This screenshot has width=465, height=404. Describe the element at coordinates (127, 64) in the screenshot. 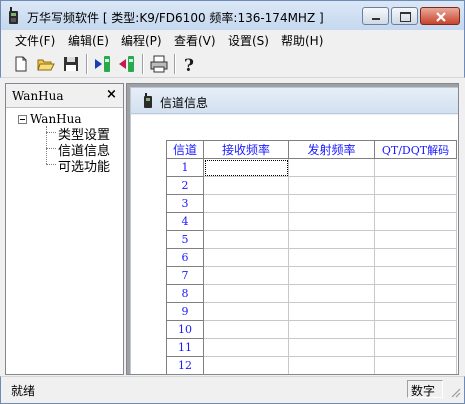

I see `write-to-radio-icon` at that location.